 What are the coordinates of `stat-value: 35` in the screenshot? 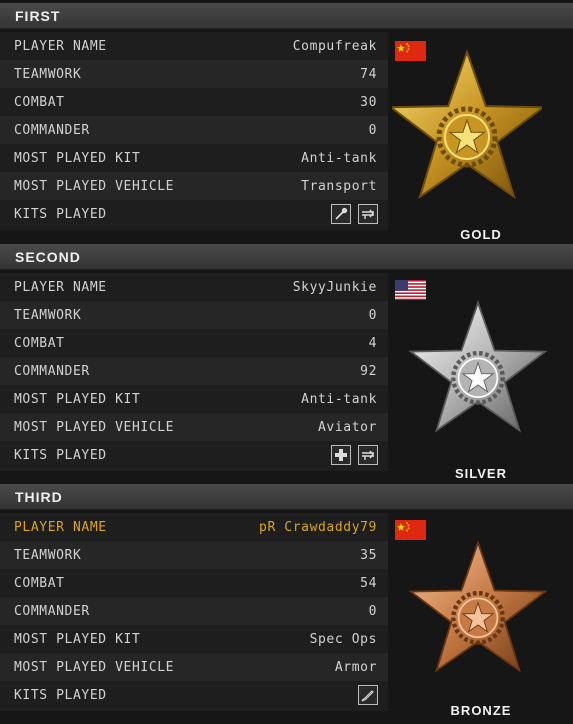 It's located at (368, 555).